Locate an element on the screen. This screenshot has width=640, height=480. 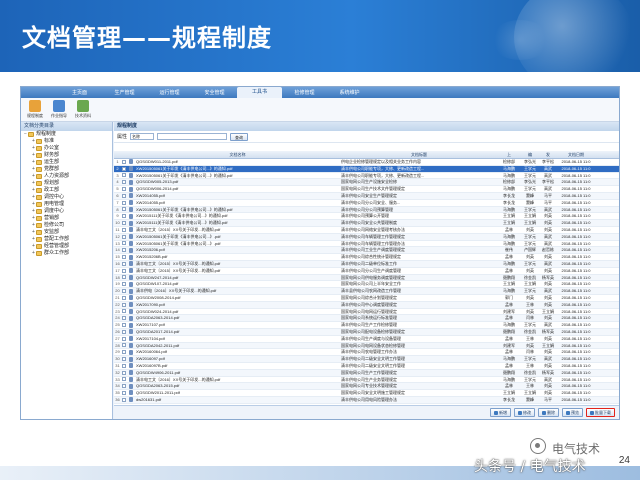
table-cell: 清丰供电公司二级安全文明工作管理 is located at coordinates (373, 365).